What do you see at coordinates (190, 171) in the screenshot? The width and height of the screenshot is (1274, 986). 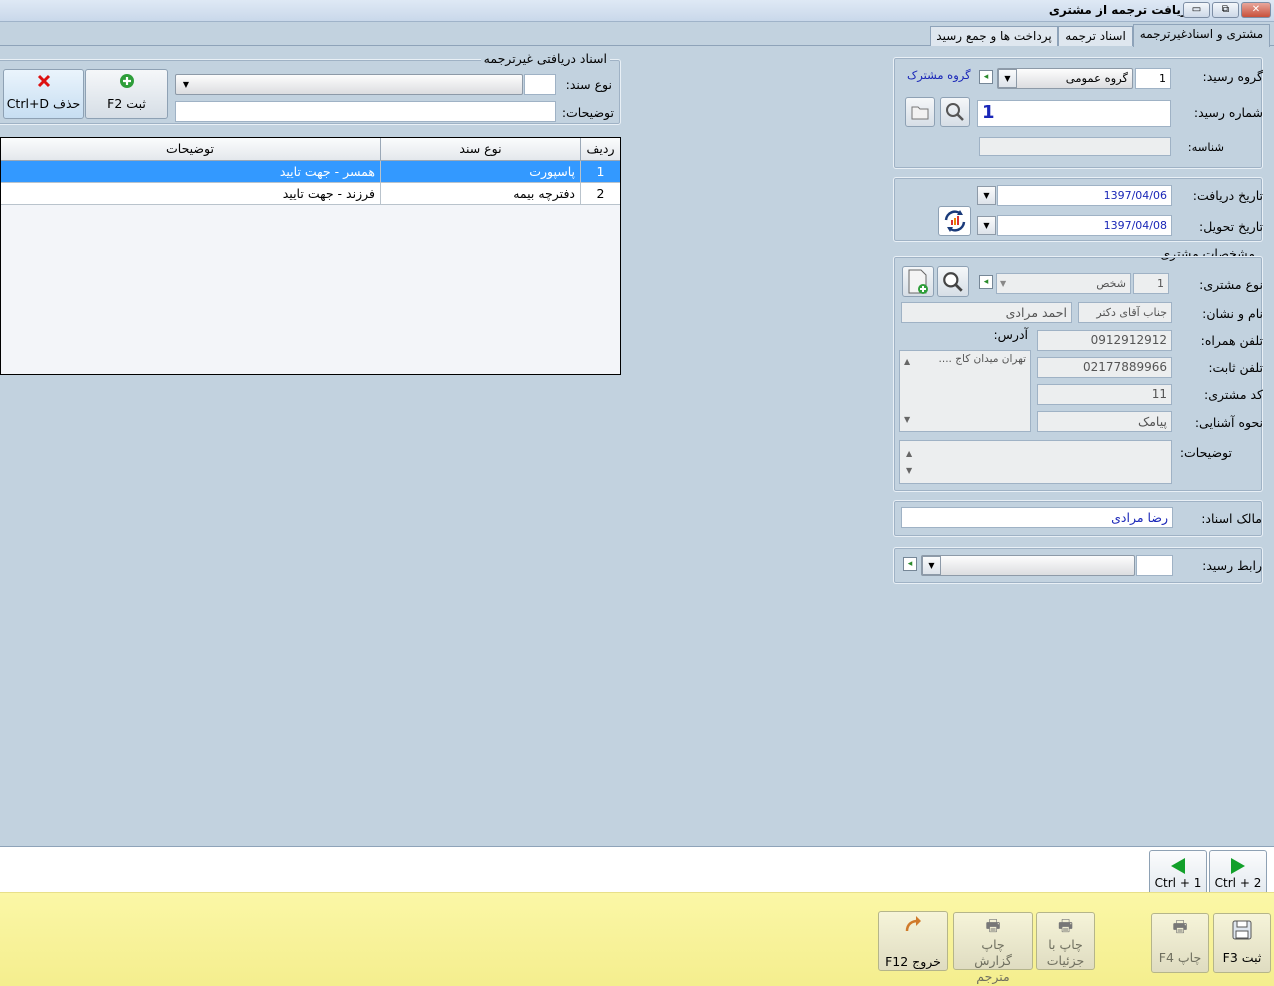 I see `row-notes: همسر - جهت تایید` at bounding box center [190, 171].